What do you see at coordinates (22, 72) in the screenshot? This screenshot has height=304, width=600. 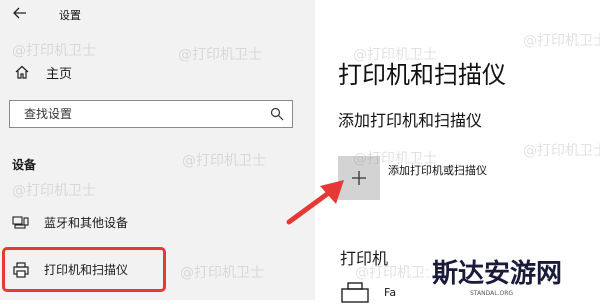 I see `home-icon` at bounding box center [22, 72].